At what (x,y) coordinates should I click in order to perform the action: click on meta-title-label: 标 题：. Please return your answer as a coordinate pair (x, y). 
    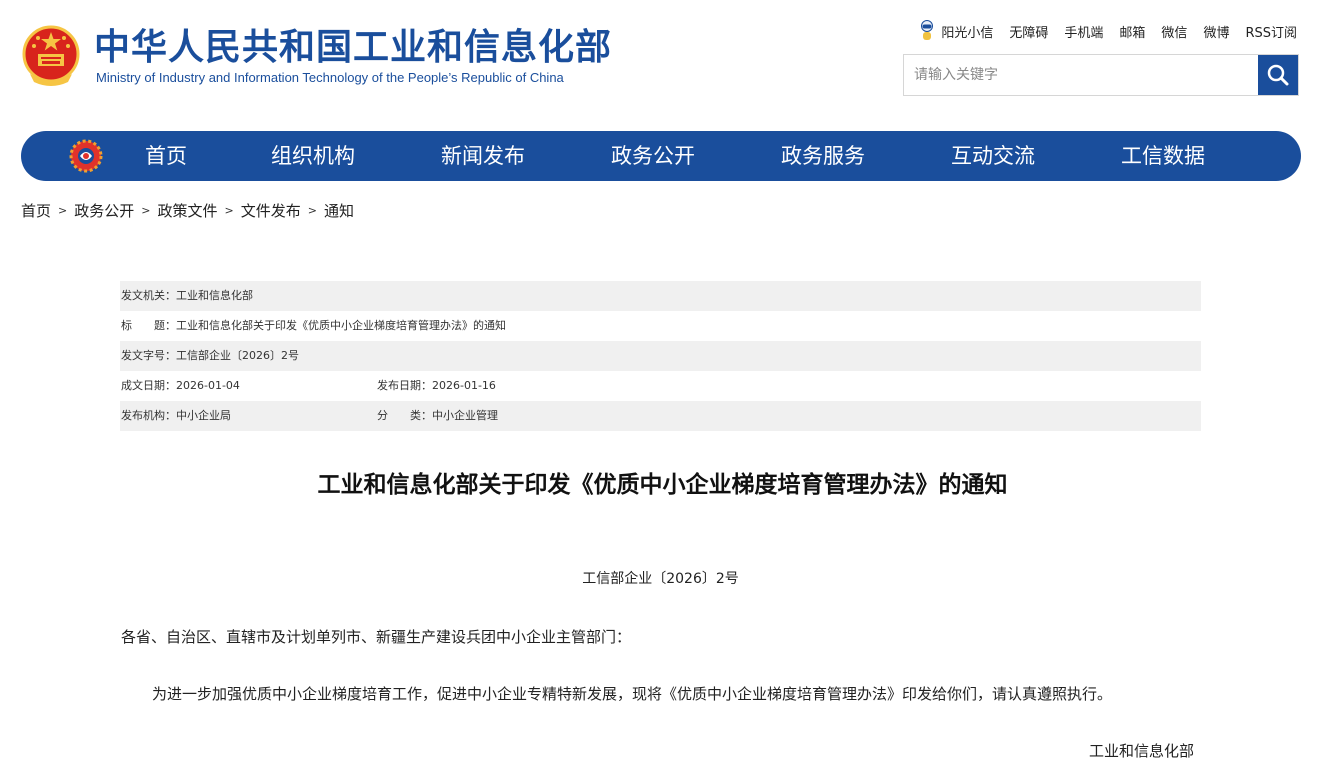
    Looking at the image, I should click on (148, 325).